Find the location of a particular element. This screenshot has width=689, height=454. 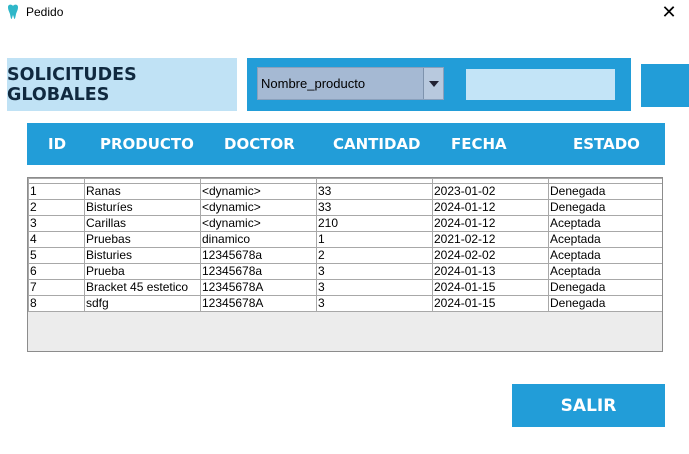

column-header-bar: ID PRODUCTO DOCTOR CANTIDAD FECHA ESTADO is located at coordinates (346, 144).